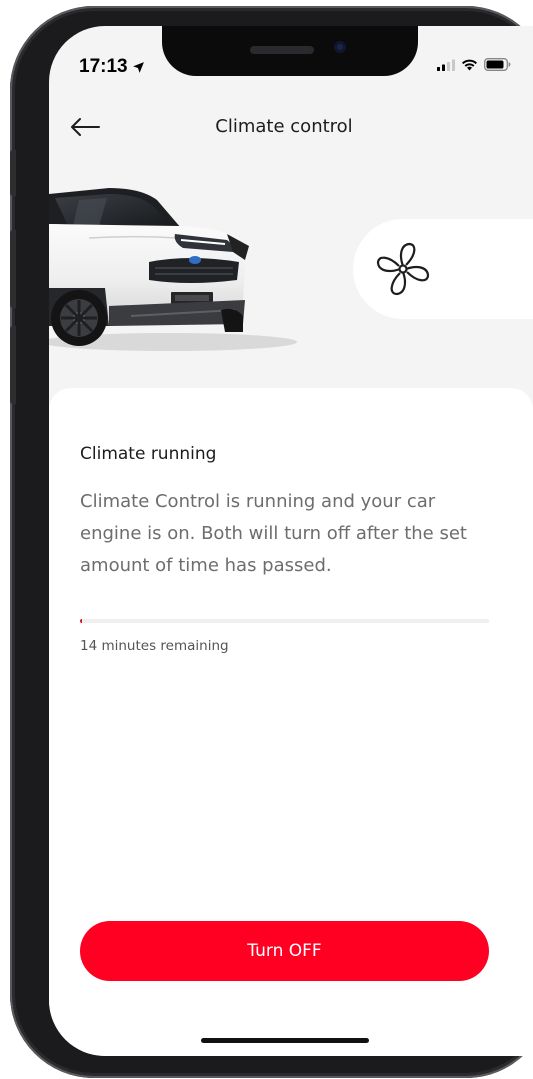 Image resolution: width=533 pixels, height=1079 pixels. I want to click on status-bar-time: 17:13, so click(112, 67).